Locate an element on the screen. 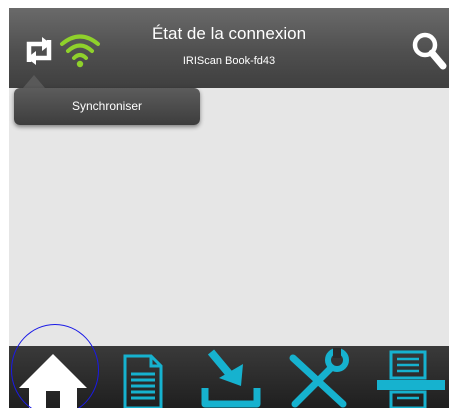 Image resolution: width=449 pixels, height=408 pixels. home-icon is located at coordinates (53, 381).